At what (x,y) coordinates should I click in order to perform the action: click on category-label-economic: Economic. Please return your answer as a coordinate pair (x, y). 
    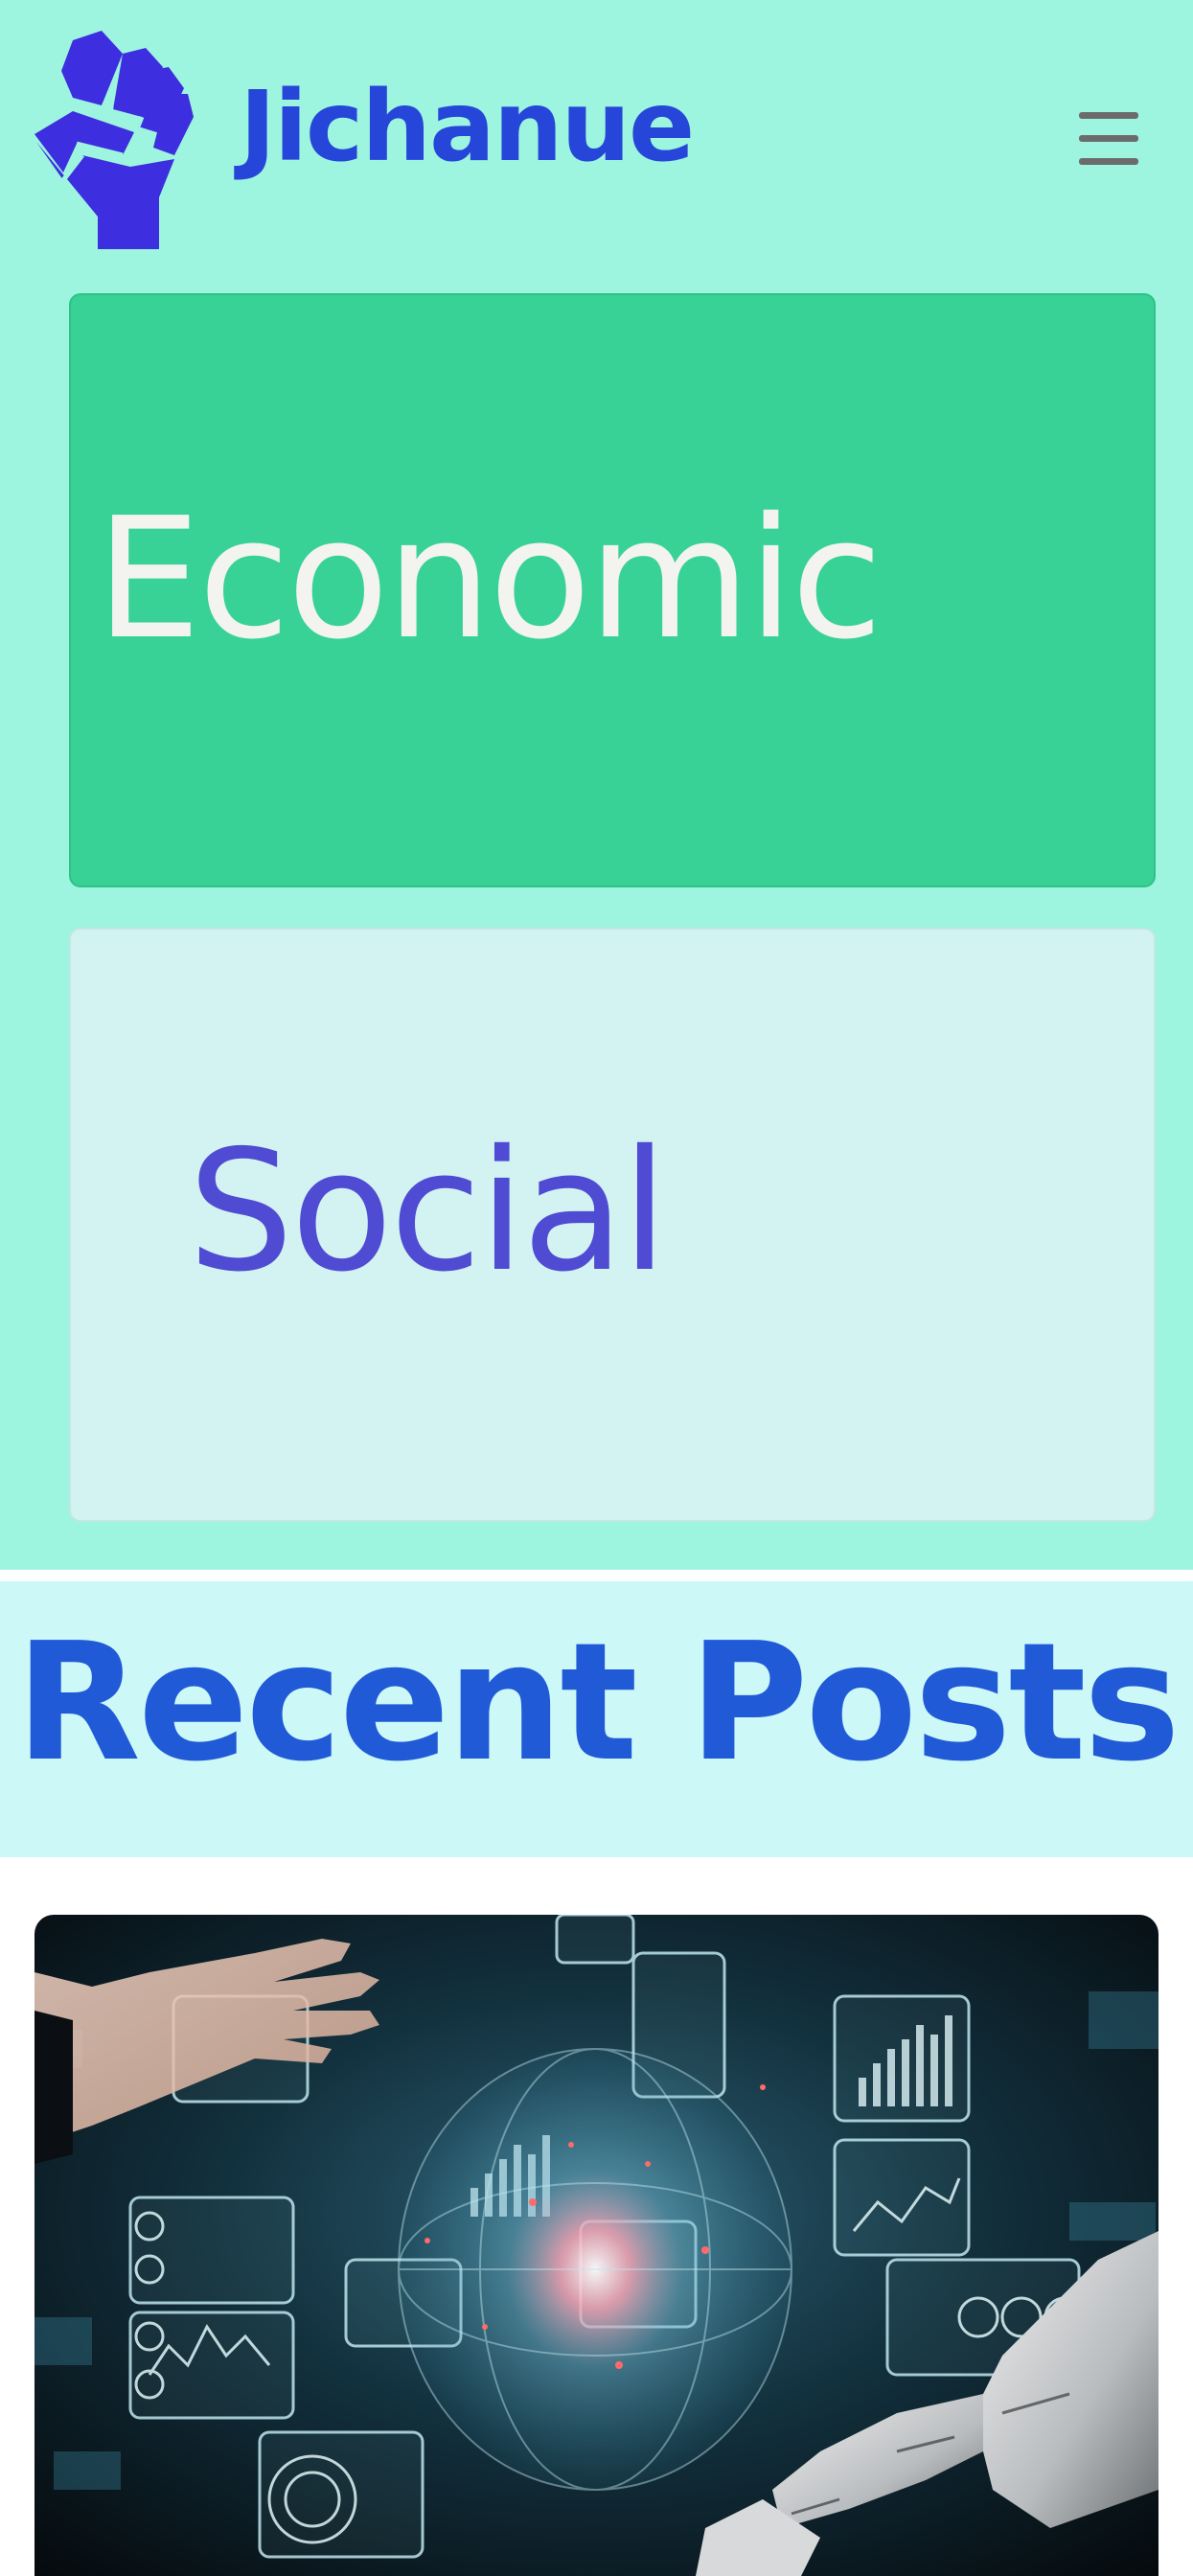
    Looking at the image, I should click on (489, 579).